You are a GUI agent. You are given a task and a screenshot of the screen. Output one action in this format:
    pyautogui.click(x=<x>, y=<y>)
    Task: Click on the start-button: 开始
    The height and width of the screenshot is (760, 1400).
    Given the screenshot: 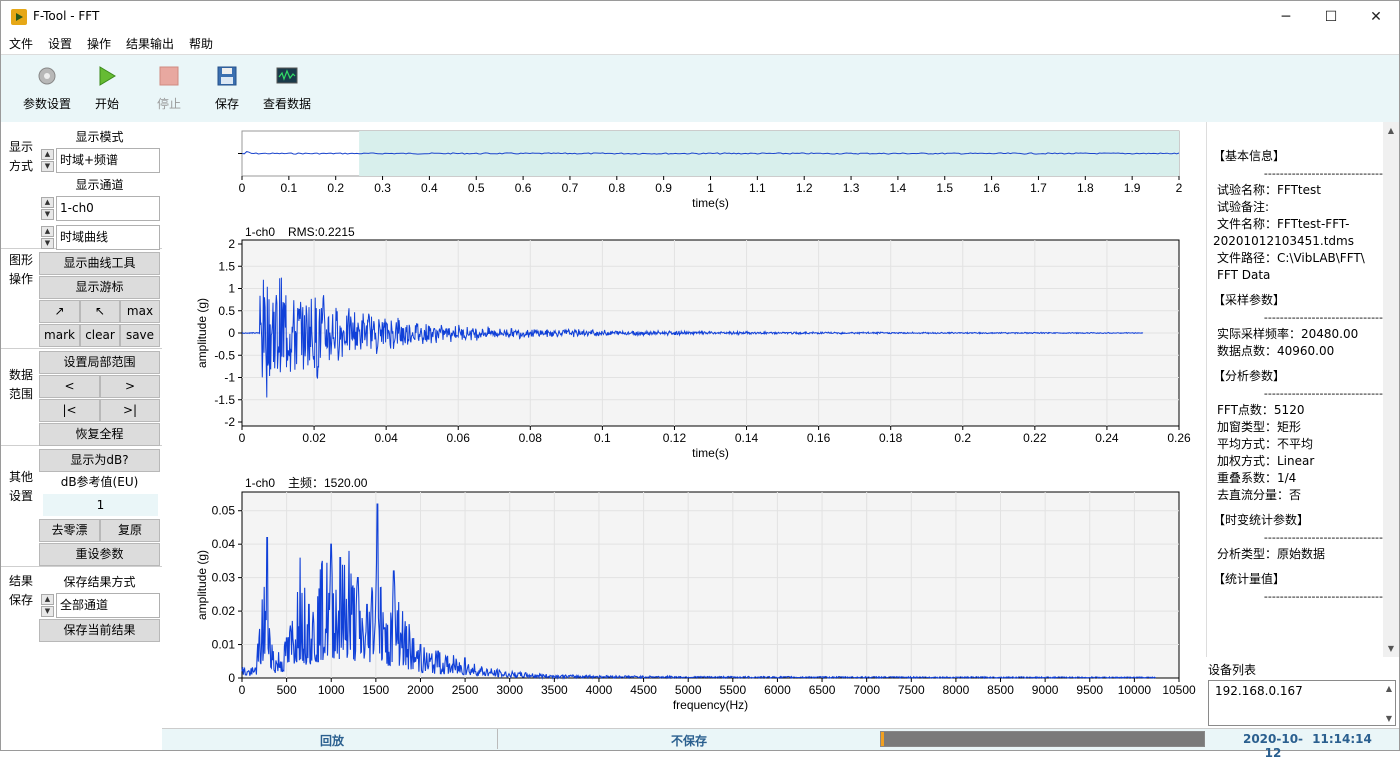 What is the action you would take?
    pyautogui.click(x=107, y=90)
    